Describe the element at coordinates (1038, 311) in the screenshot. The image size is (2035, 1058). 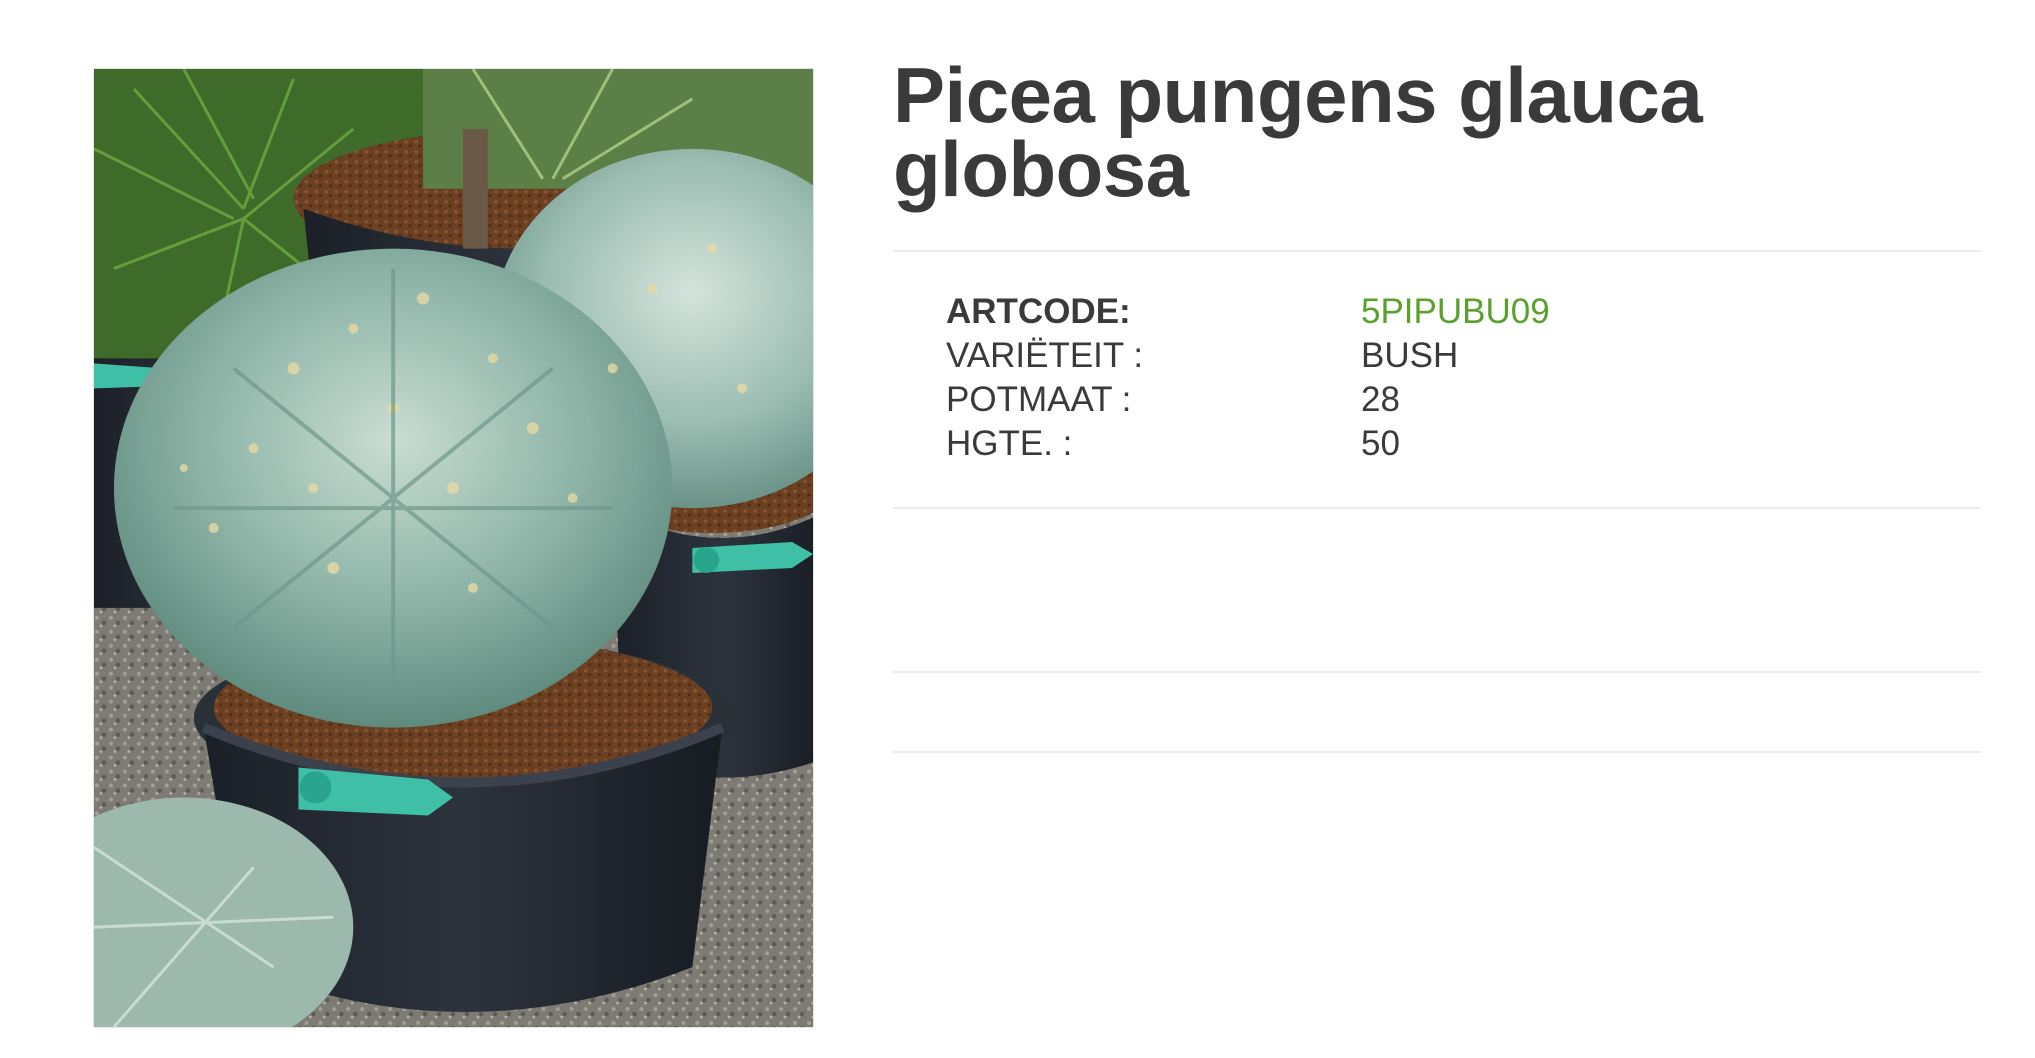
I see `spec-label-artcode: ARTCODE:` at that location.